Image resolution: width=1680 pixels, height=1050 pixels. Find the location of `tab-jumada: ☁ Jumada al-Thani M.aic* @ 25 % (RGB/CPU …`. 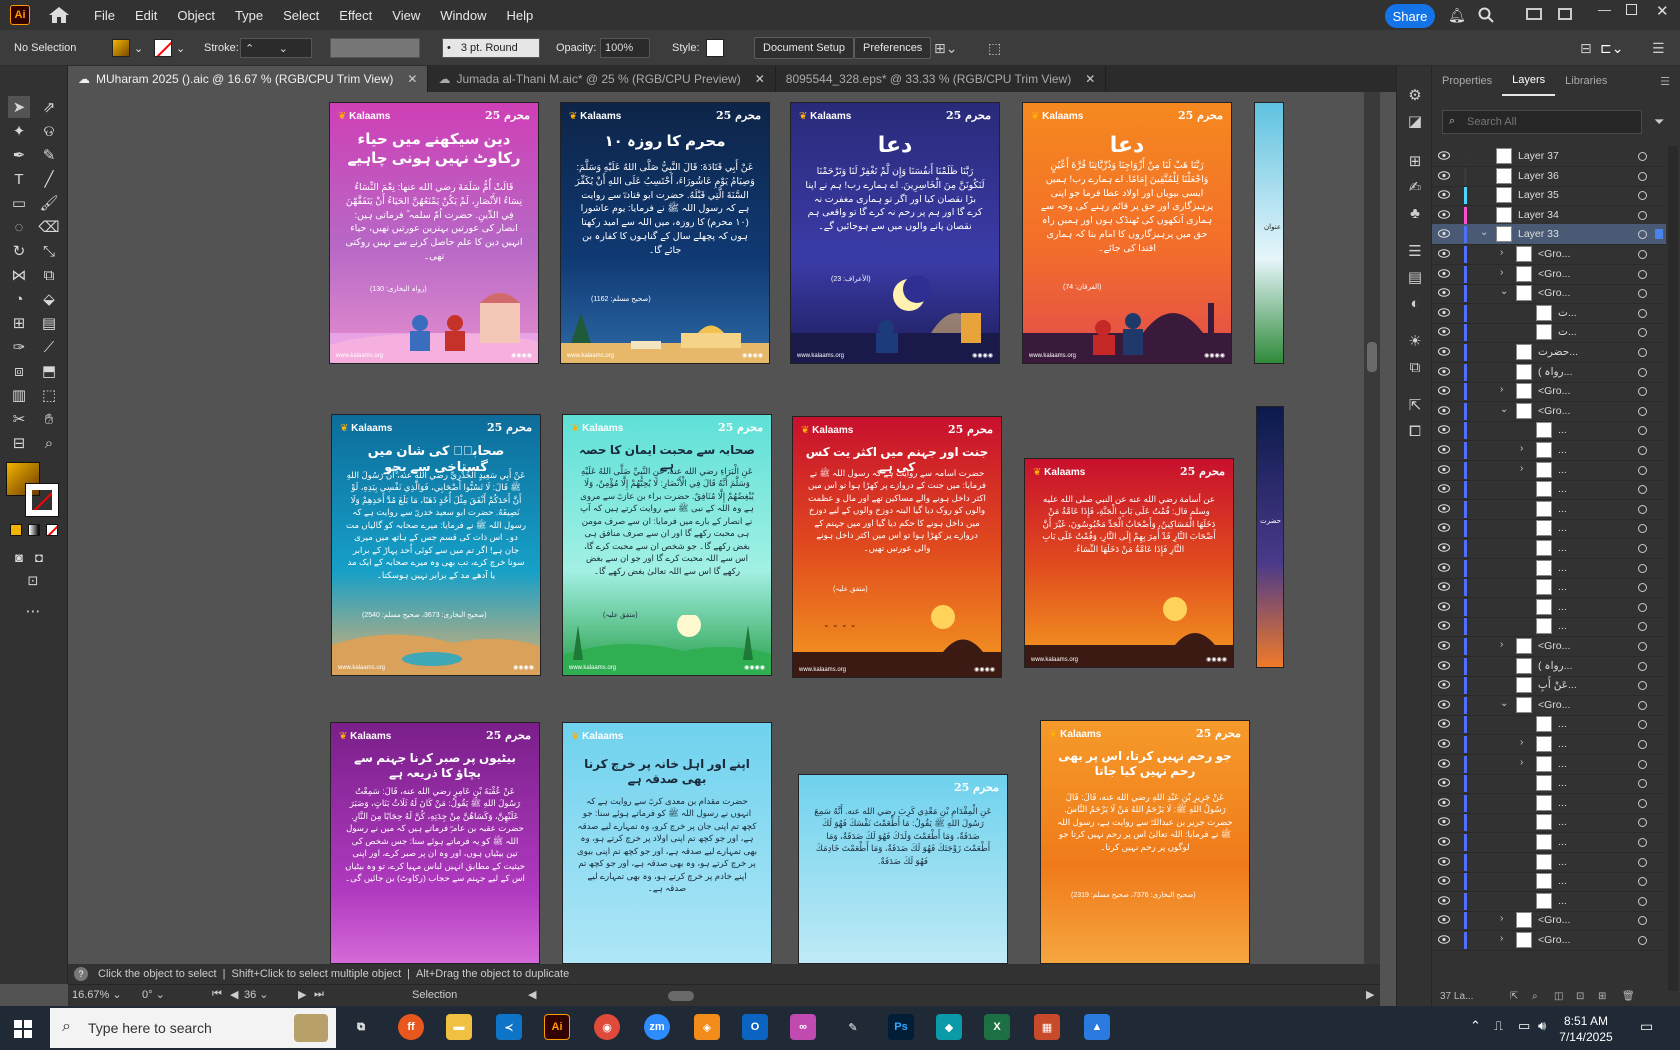

tab-jumada: ☁ Jumada al-Thani M.aic* @ 25 % (RGB/CPU … is located at coordinates (602, 79).